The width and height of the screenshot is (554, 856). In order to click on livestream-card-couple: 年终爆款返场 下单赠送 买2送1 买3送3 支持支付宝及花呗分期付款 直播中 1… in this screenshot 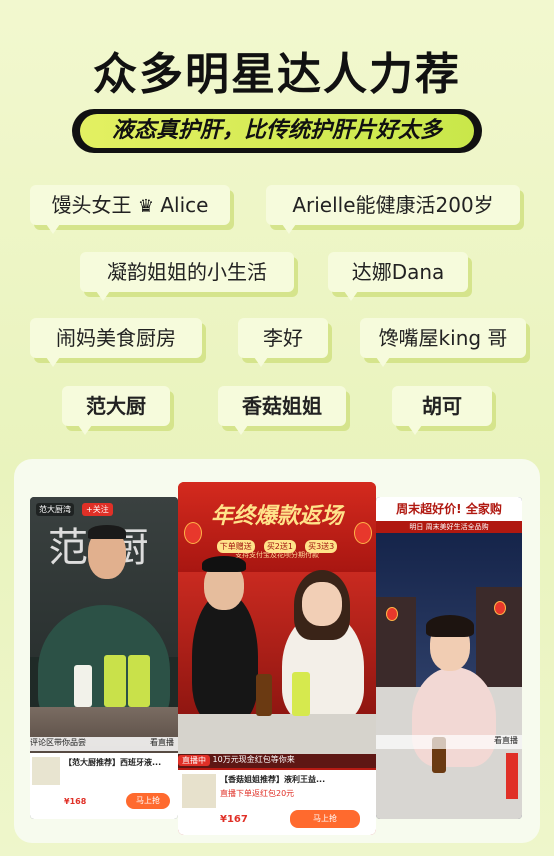, I will do `click(277, 658)`.